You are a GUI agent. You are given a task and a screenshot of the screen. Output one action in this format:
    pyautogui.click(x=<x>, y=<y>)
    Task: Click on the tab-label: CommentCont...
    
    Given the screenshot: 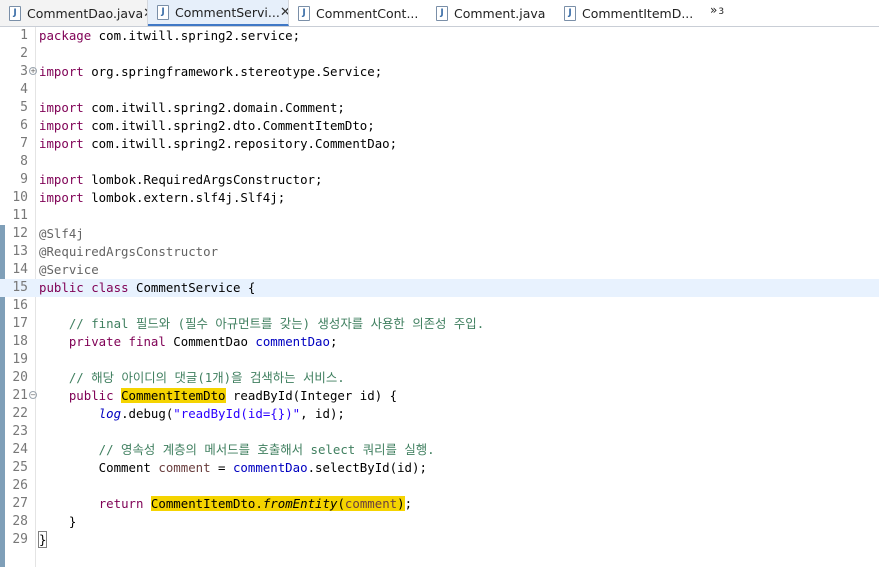 What is the action you would take?
    pyautogui.click(x=367, y=13)
    